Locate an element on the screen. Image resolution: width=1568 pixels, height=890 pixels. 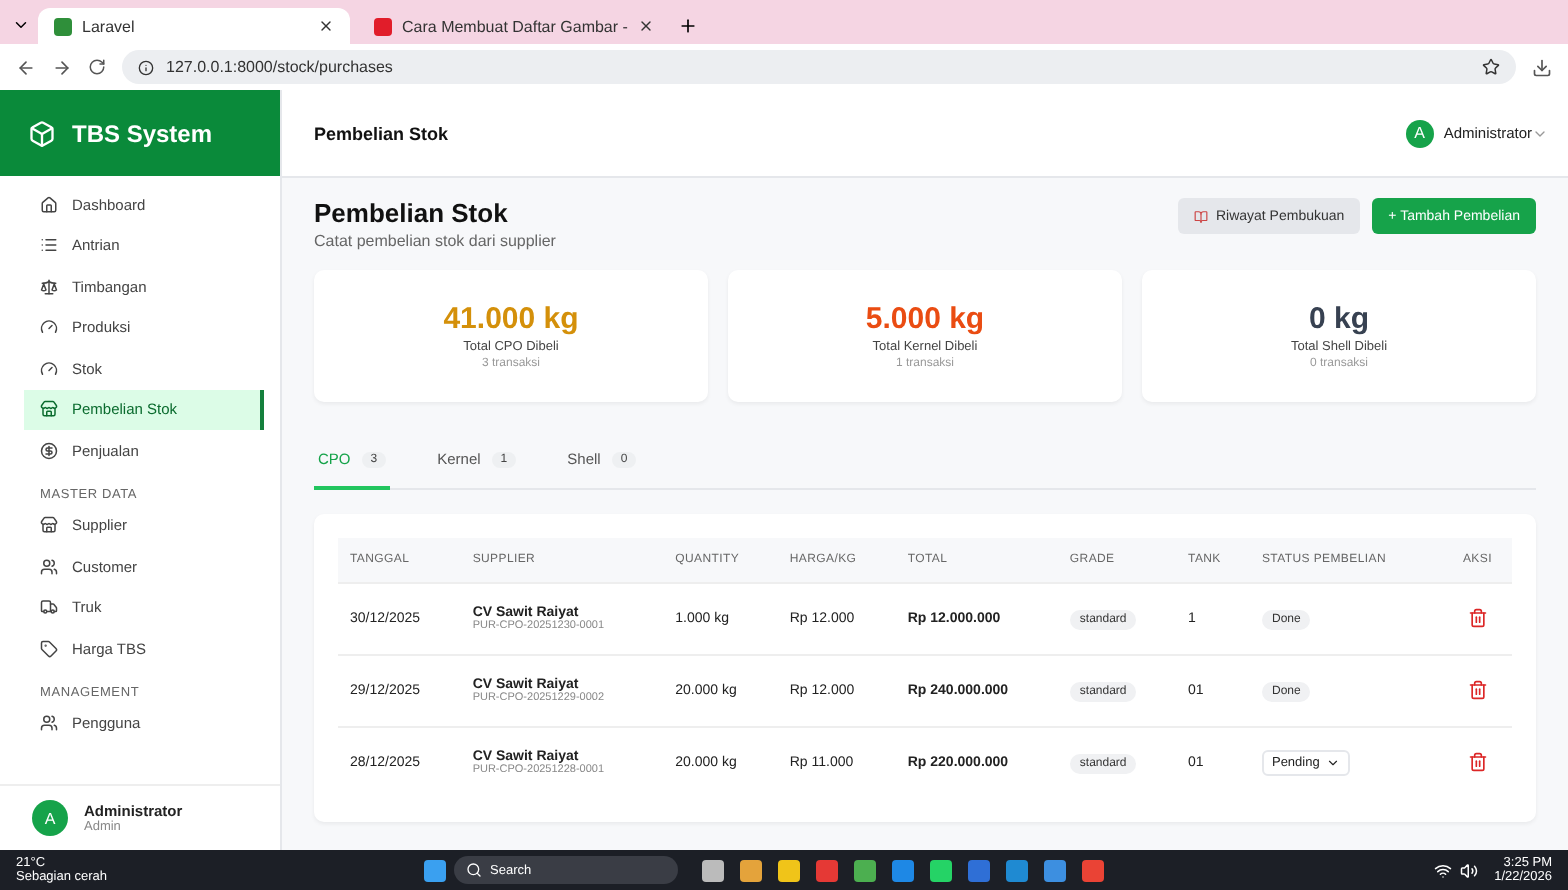
page-subtitle: Catat pembelian stok dari supplier is located at coordinates (436, 241).